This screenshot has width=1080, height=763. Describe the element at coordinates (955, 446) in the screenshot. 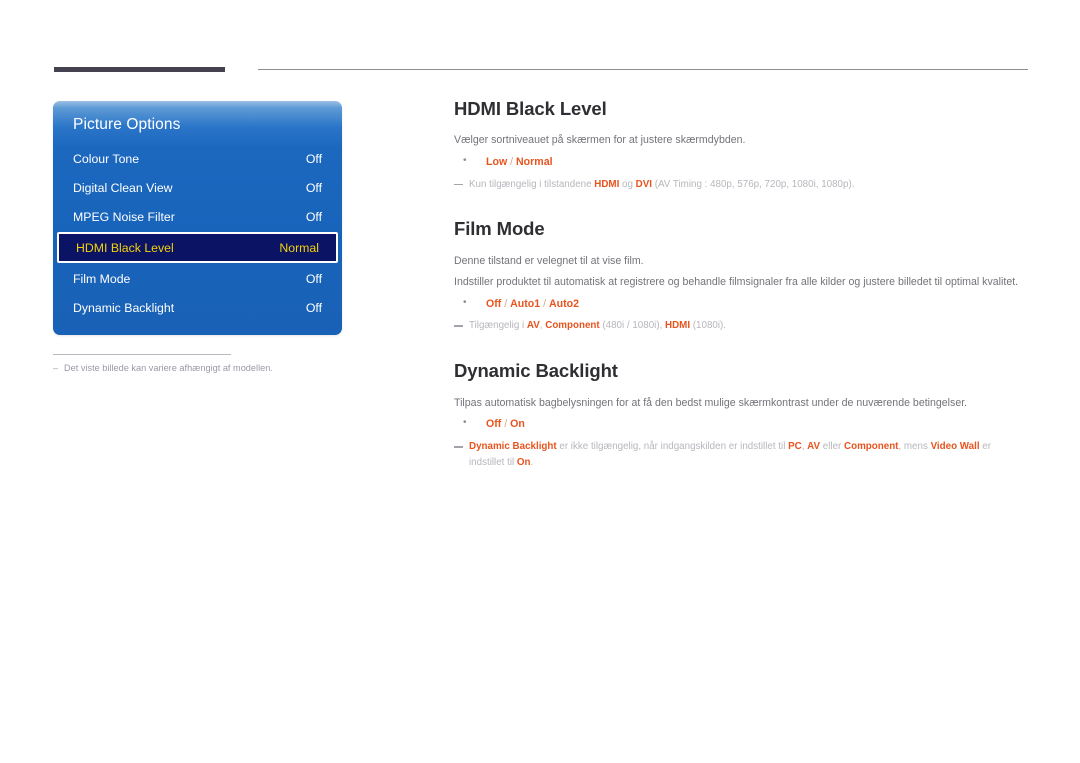

I see `note-emphasis: Video Wall` at that location.